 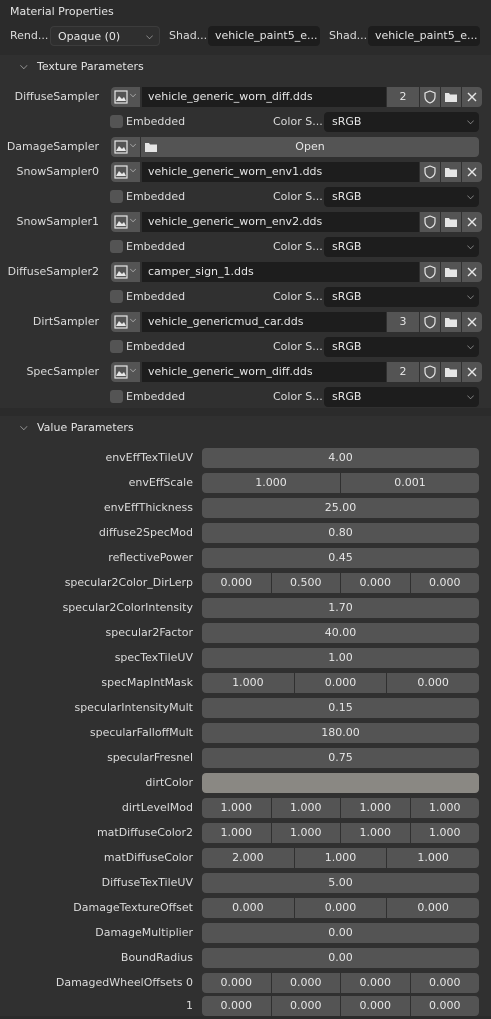 What do you see at coordinates (340, 708) in the screenshot?
I see `number-field: 0.15` at bounding box center [340, 708].